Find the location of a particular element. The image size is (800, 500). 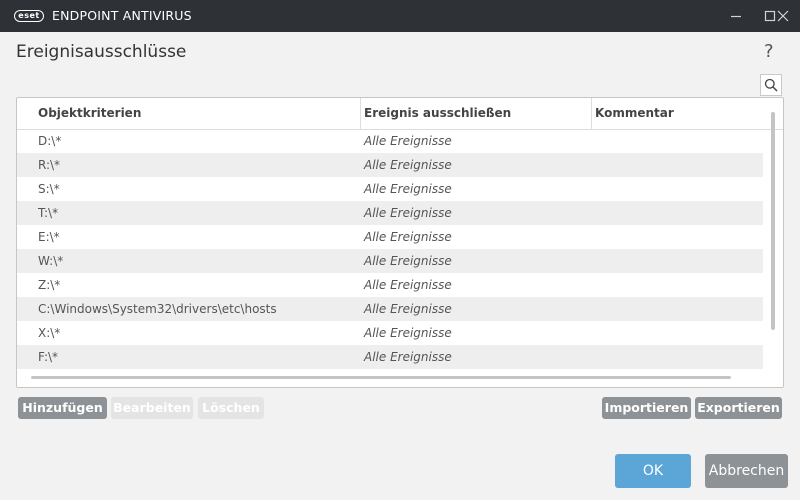

cell-object: X:\* is located at coordinates (49, 333).